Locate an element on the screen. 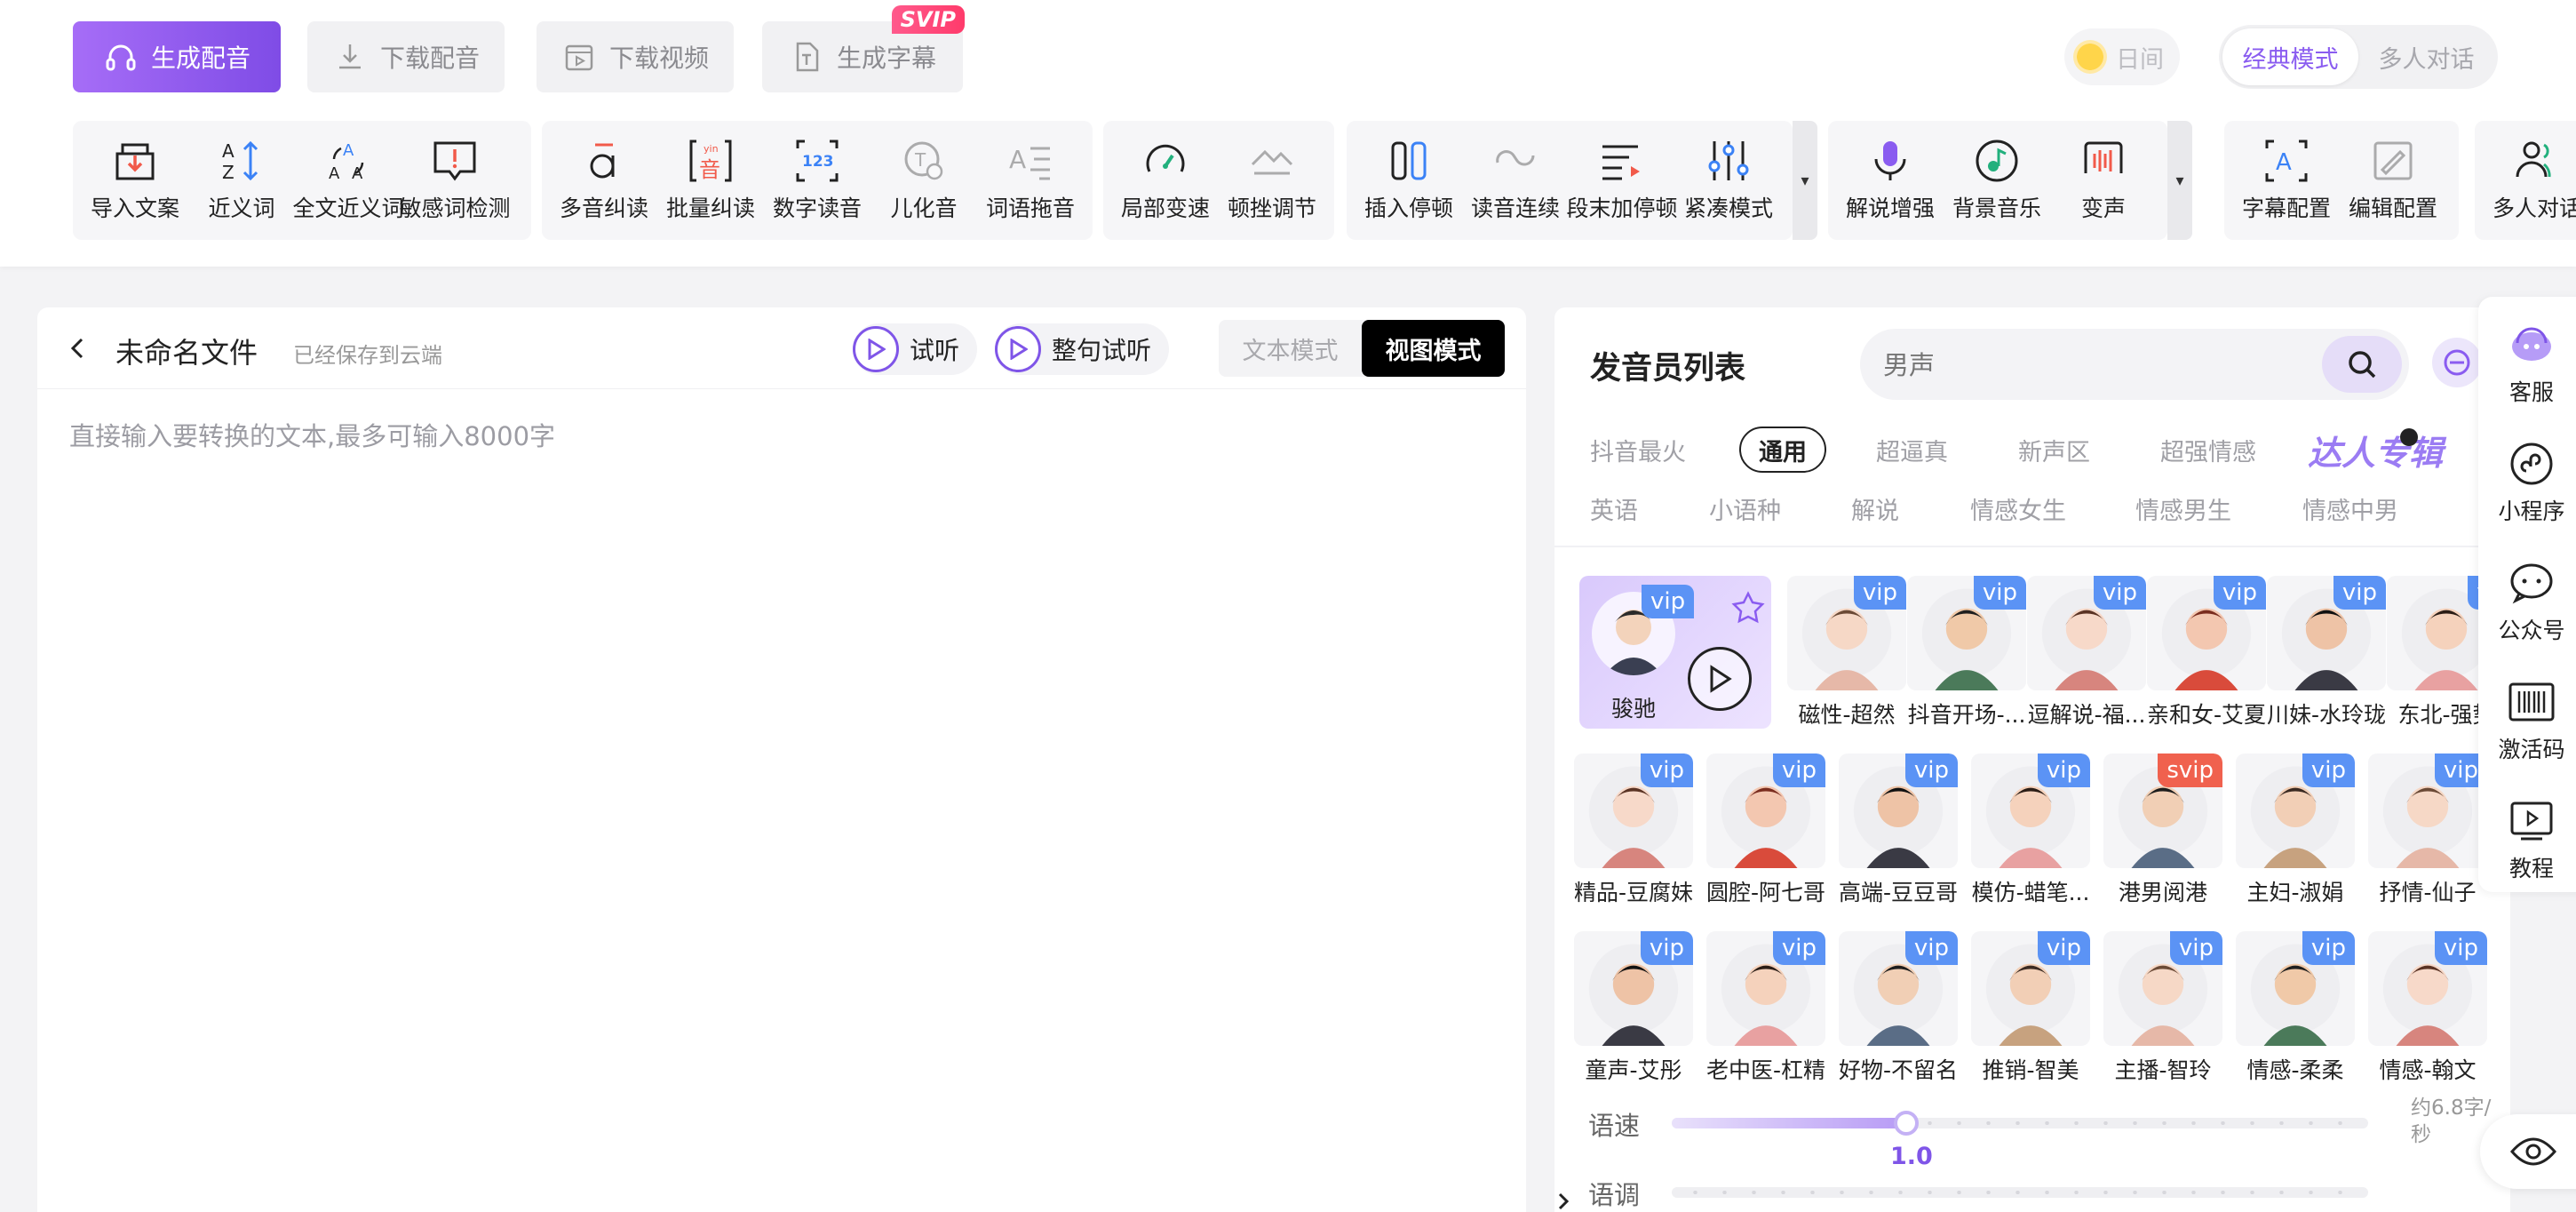  text-mode-tab: 文本模式 is located at coordinates (1290, 348).